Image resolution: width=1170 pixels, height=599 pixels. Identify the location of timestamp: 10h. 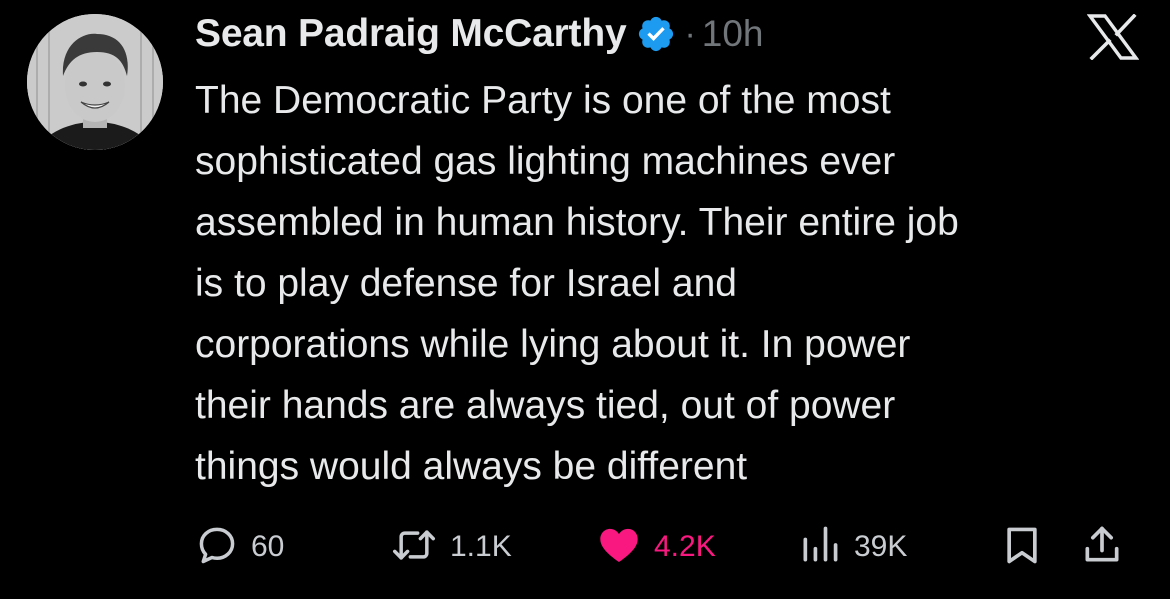
(733, 34).